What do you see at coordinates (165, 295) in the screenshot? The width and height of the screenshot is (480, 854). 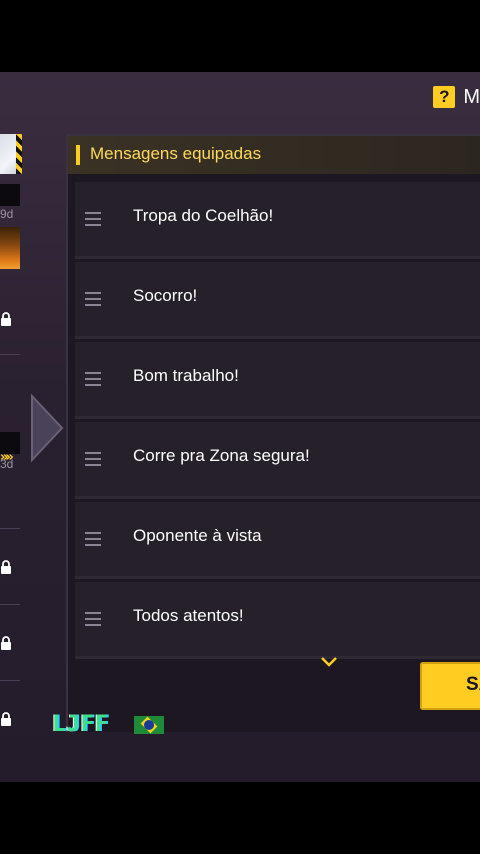 I see `message-text: Socorro!` at bounding box center [165, 295].